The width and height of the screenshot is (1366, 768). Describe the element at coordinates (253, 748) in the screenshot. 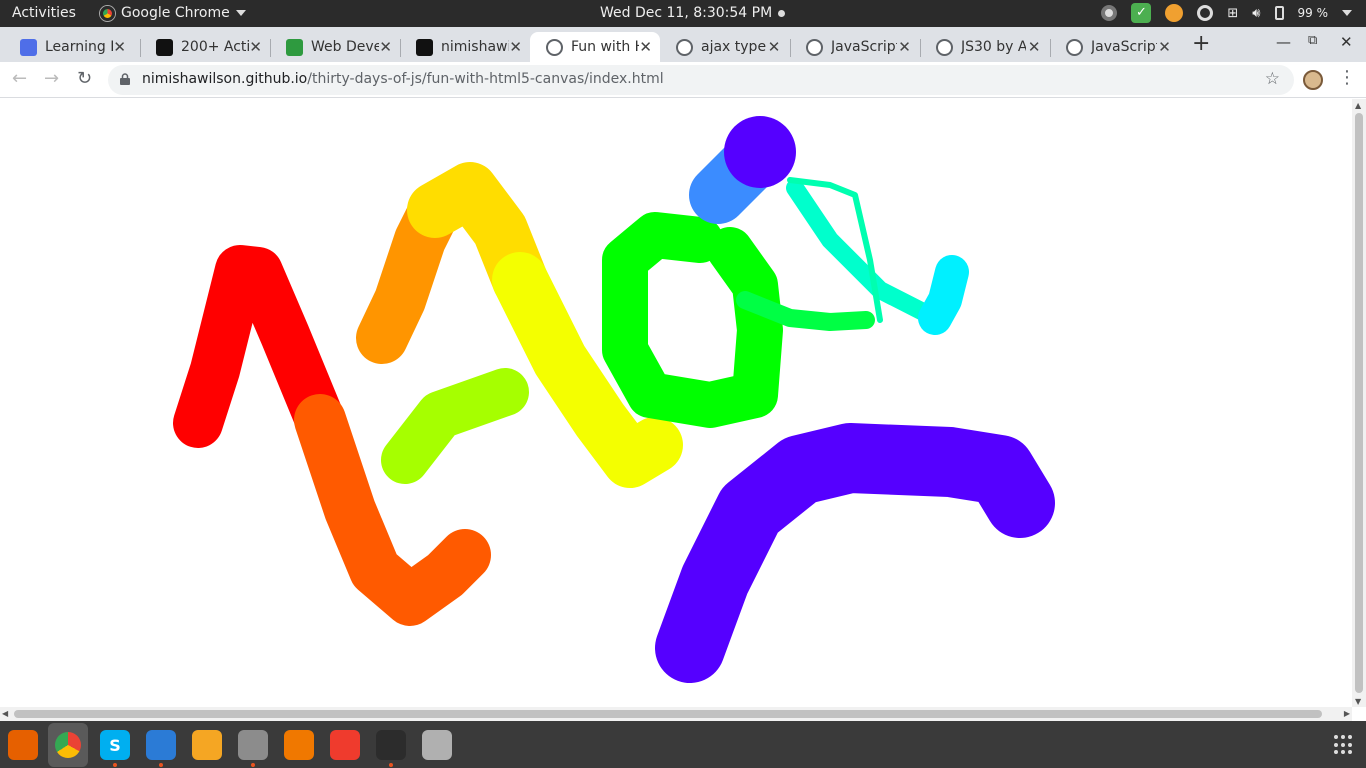

I see `files-icon` at that location.